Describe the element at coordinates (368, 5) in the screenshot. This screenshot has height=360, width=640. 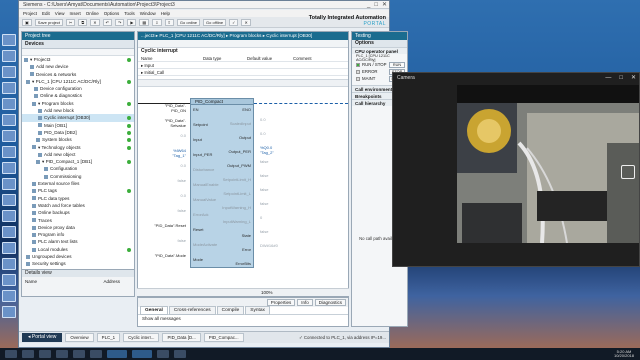
I see `minimize-button: _` at that location.